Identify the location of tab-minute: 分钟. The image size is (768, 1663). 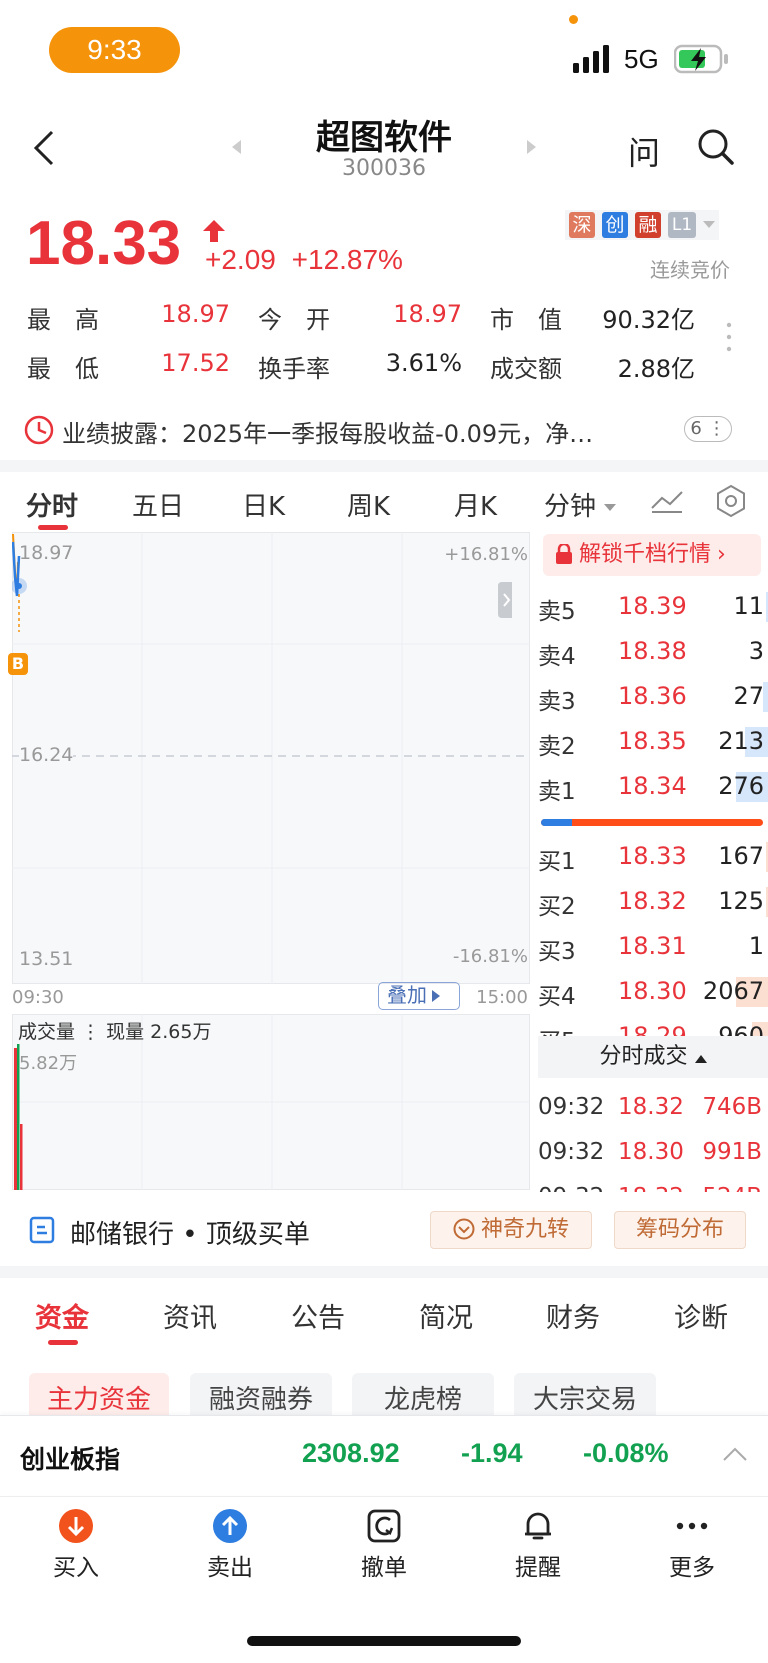
(580, 504).